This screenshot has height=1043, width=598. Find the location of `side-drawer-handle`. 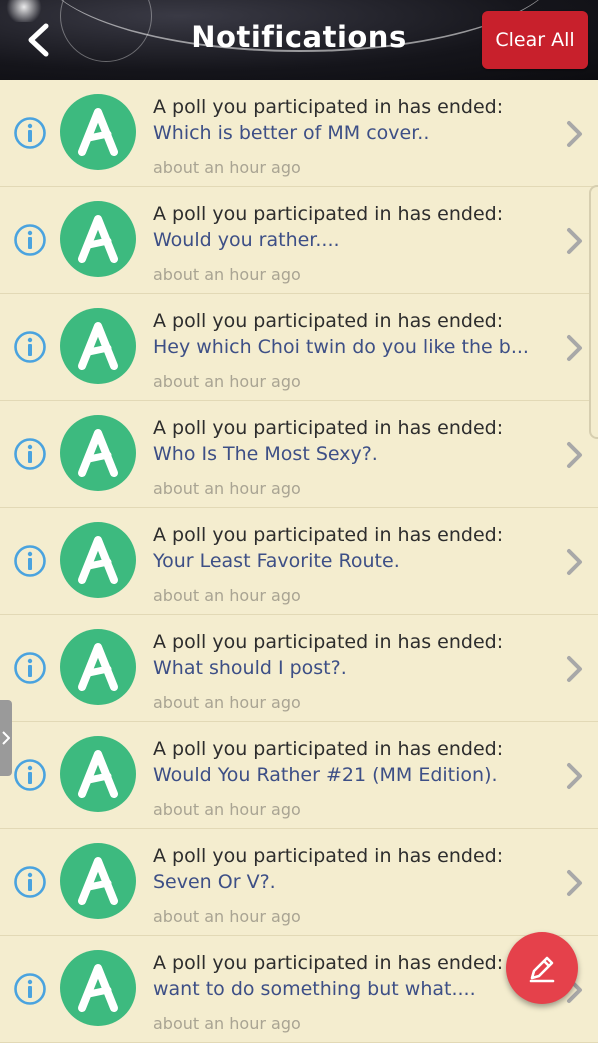

side-drawer-handle is located at coordinates (6, 738).